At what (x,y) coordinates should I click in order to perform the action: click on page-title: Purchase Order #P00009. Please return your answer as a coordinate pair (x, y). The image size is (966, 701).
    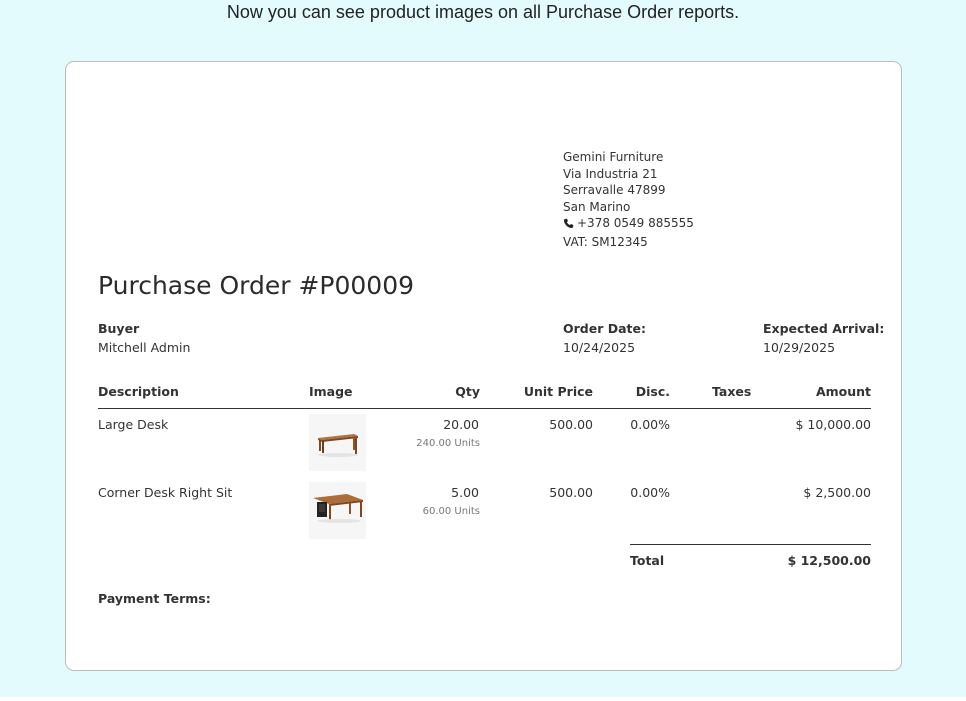
    Looking at the image, I should click on (256, 285).